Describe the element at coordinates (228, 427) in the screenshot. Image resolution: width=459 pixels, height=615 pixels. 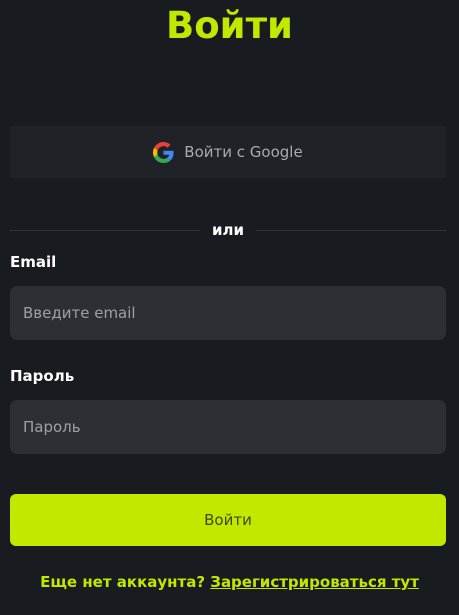
I see `password-field` at that location.